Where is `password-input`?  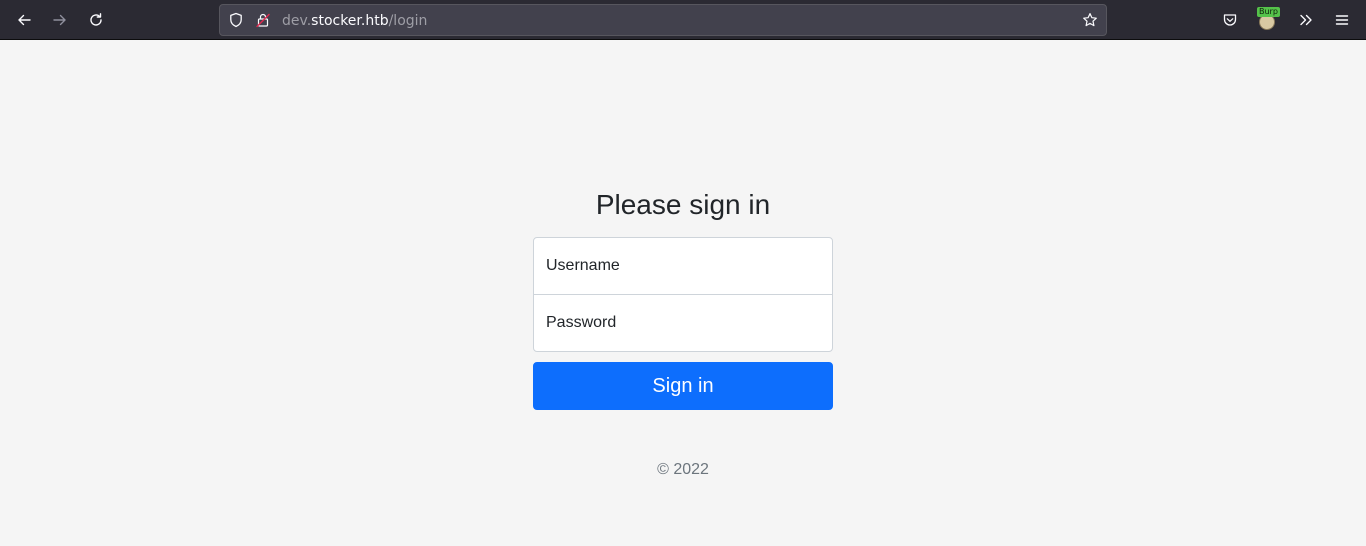 password-input is located at coordinates (683, 323).